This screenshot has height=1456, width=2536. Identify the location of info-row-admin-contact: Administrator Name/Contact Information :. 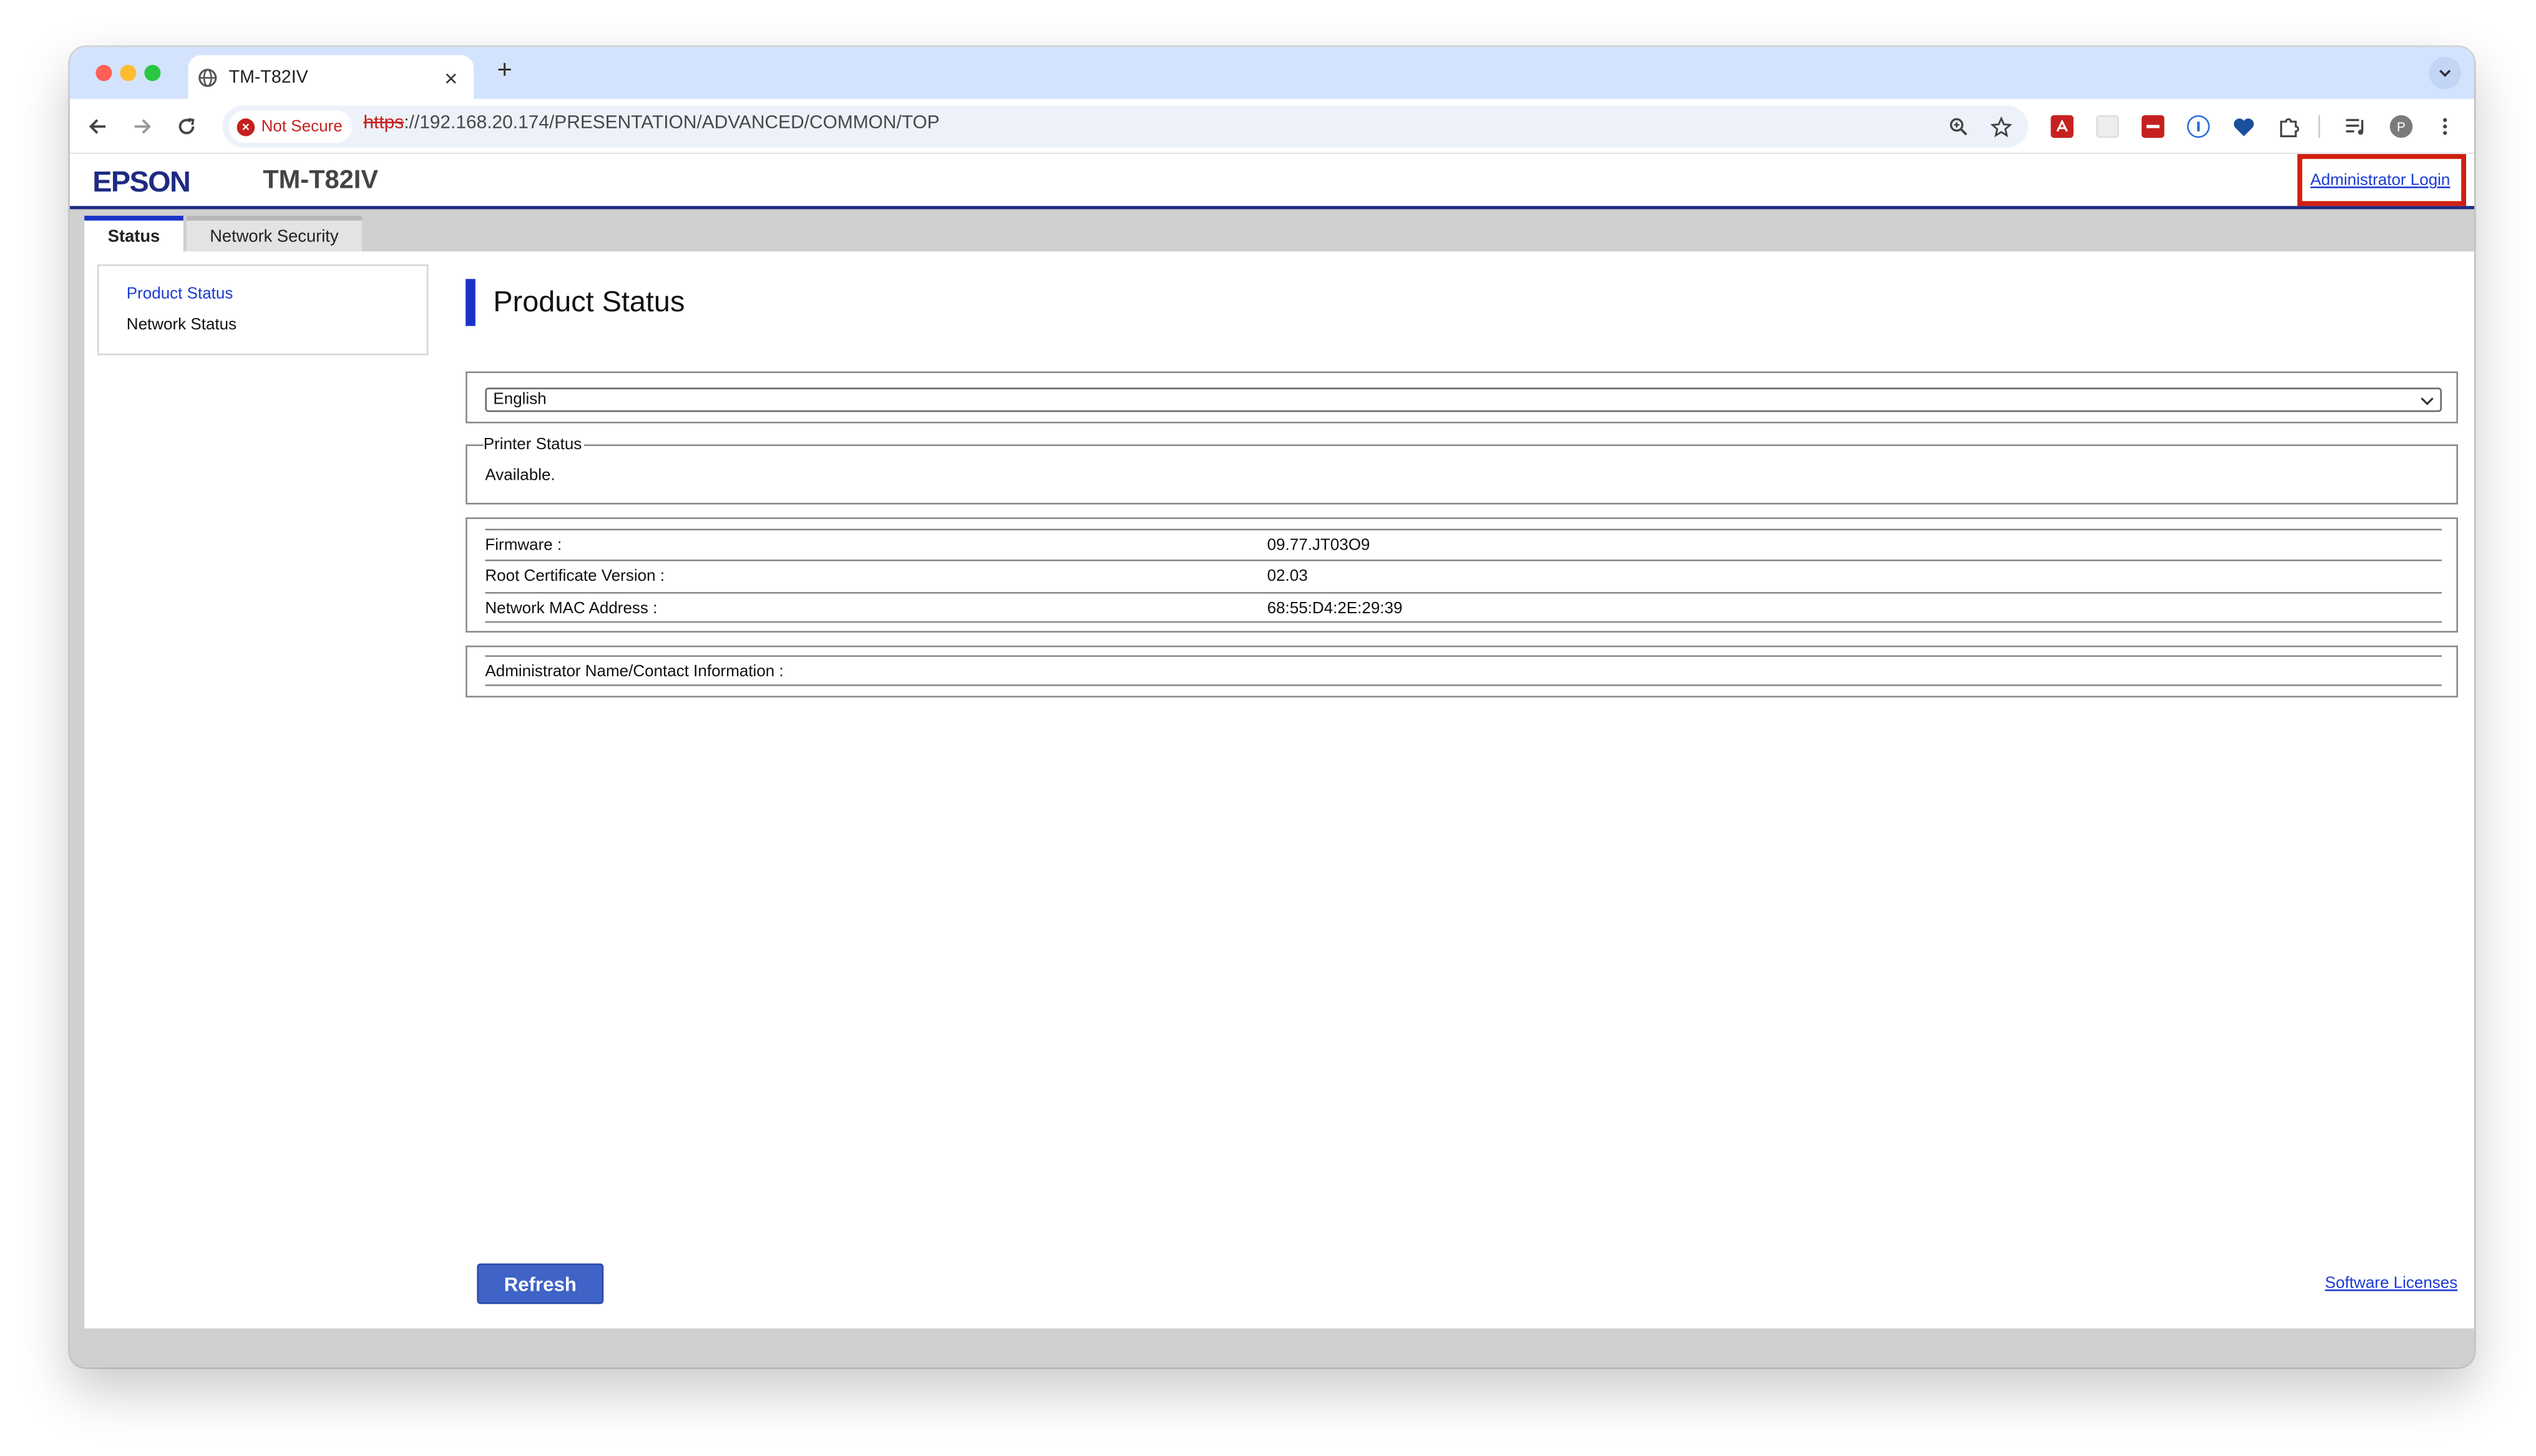
(1463, 670).